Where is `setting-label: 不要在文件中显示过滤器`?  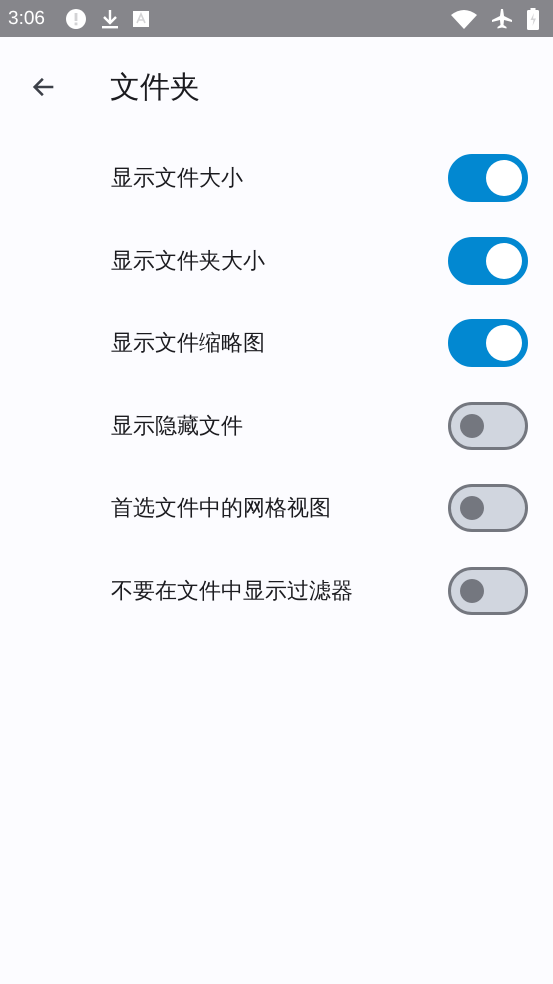 setting-label: 不要在文件中显示过滤器 is located at coordinates (232, 592).